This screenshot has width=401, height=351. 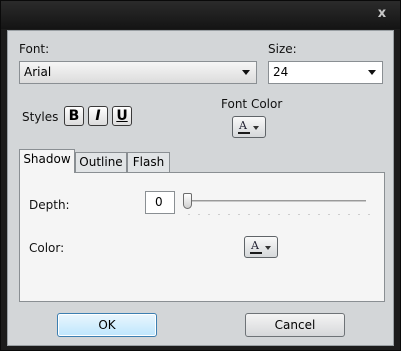 I want to click on font-color-swatch, so click(x=244, y=133).